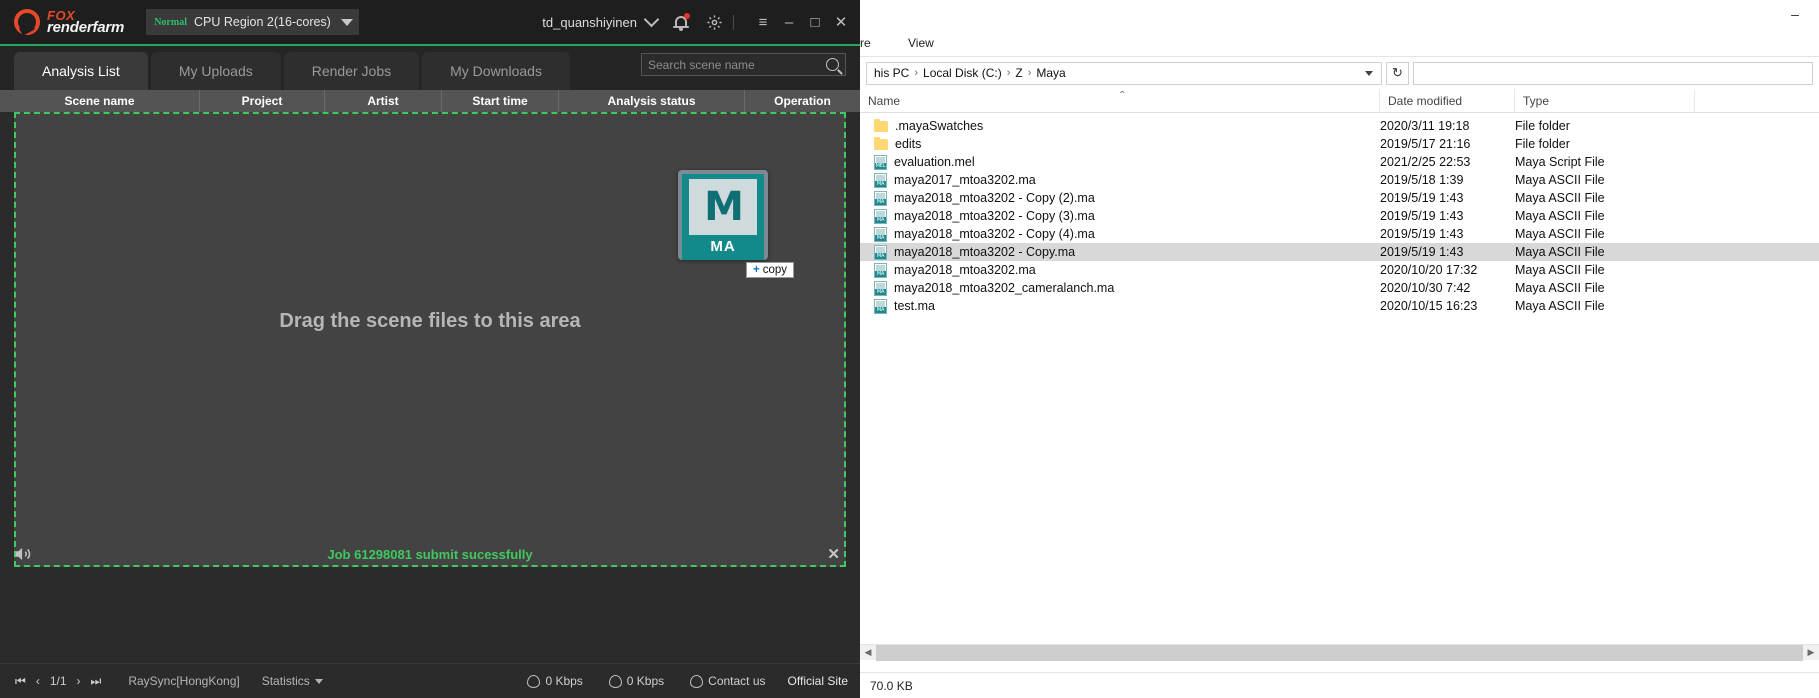 This screenshot has height=698, width=1819. I want to click on file-name-cell: MA maya2018_mtoa3202 - Copy (2).ma, so click(1120, 198).